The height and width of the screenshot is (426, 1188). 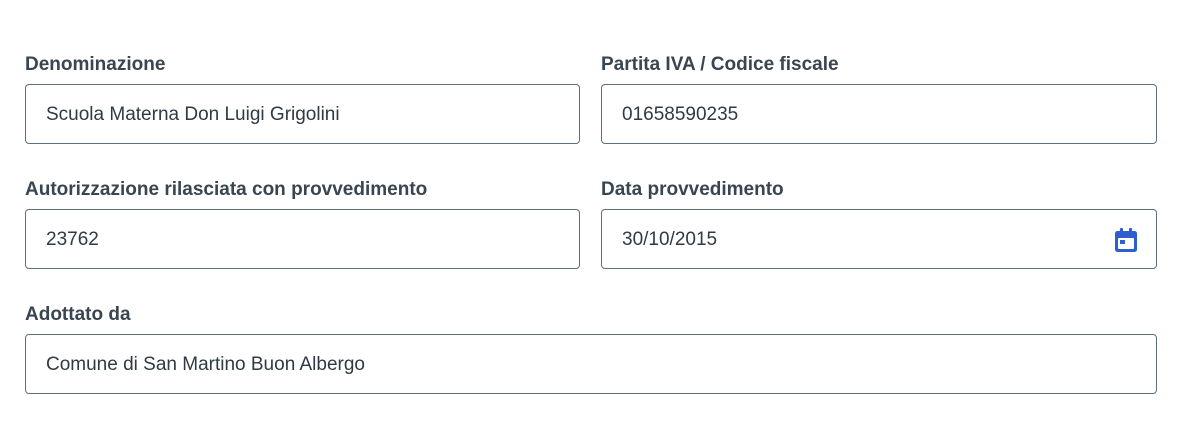 What do you see at coordinates (205, 364) in the screenshot?
I see `adottato-da-value: Comune di San Martino Buon Albergo` at bounding box center [205, 364].